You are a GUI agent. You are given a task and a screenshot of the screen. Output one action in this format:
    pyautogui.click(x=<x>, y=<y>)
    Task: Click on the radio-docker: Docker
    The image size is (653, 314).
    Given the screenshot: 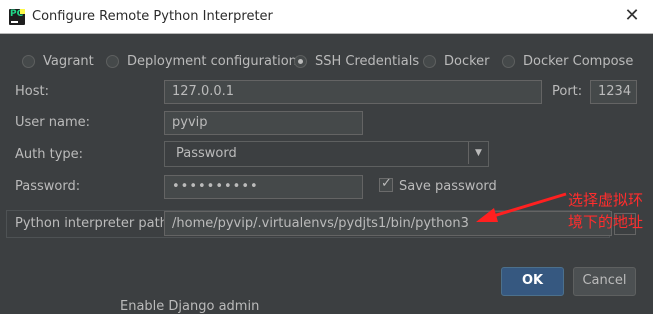 What is the action you would take?
    pyautogui.click(x=456, y=61)
    